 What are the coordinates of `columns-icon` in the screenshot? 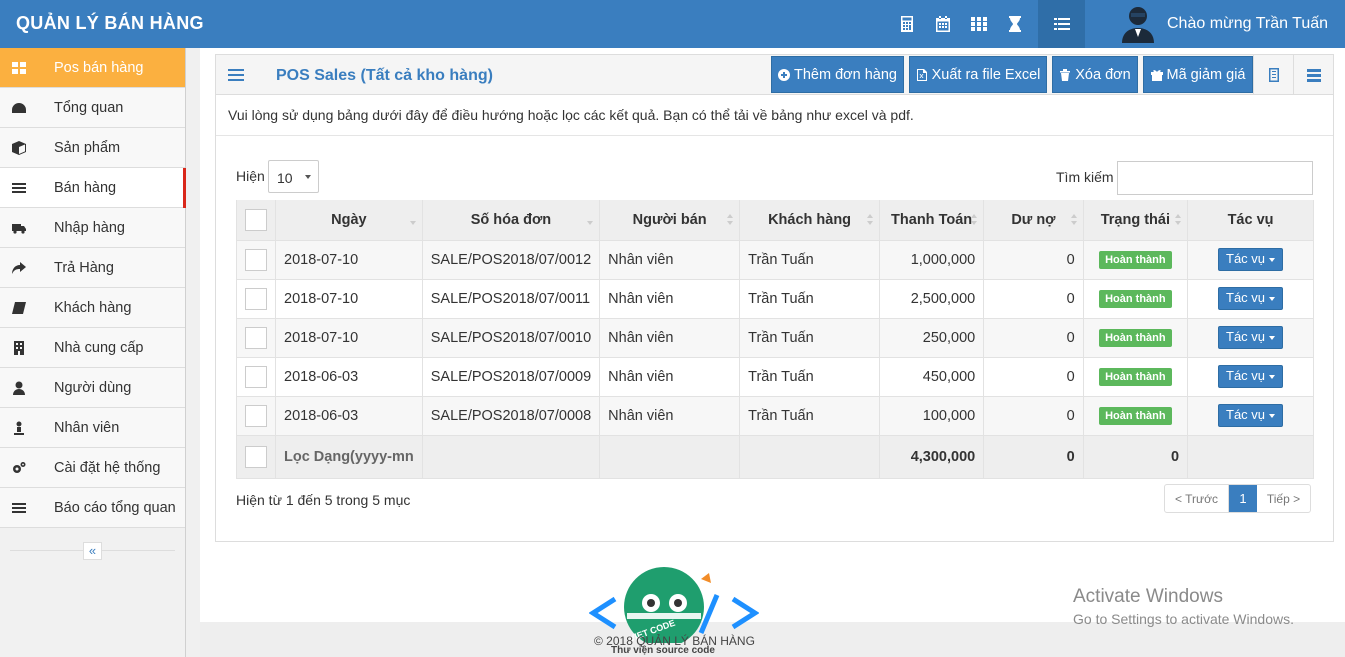 It's located at (1313, 74).